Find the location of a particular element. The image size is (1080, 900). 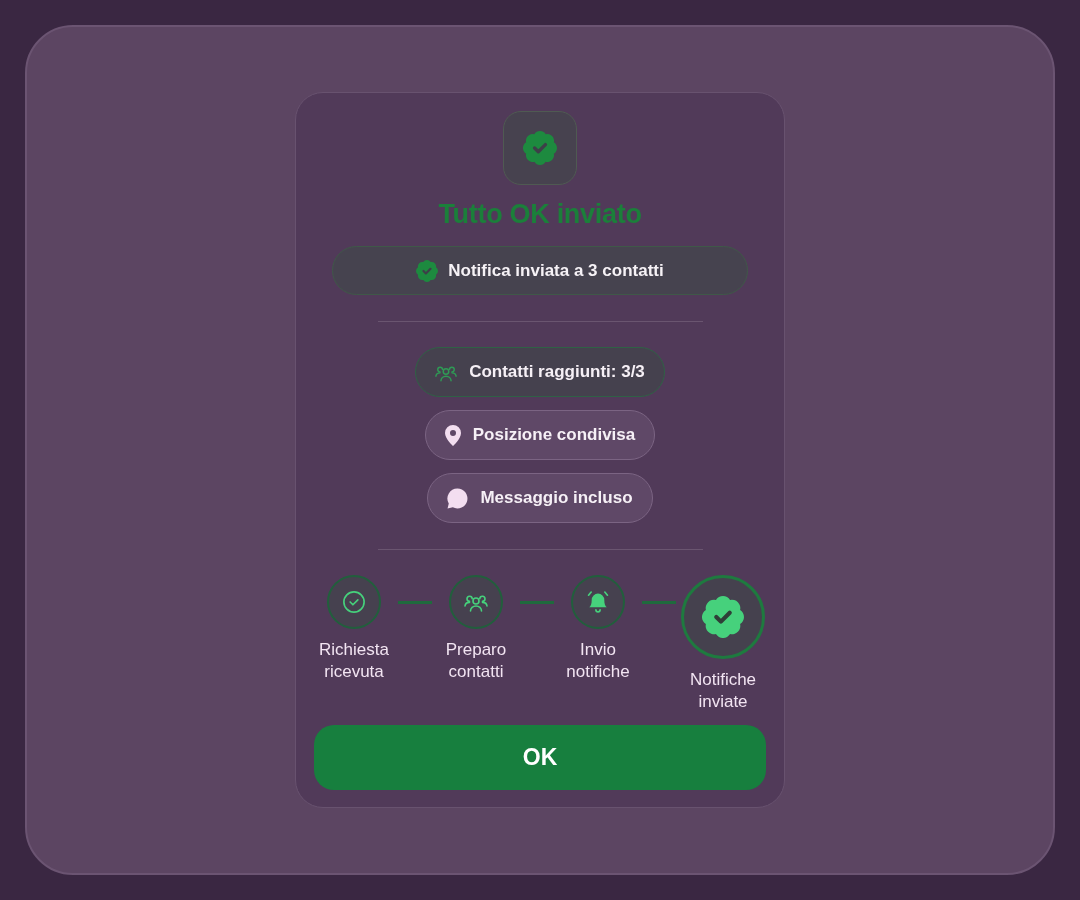

bell-icon is located at coordinates (598, 602).